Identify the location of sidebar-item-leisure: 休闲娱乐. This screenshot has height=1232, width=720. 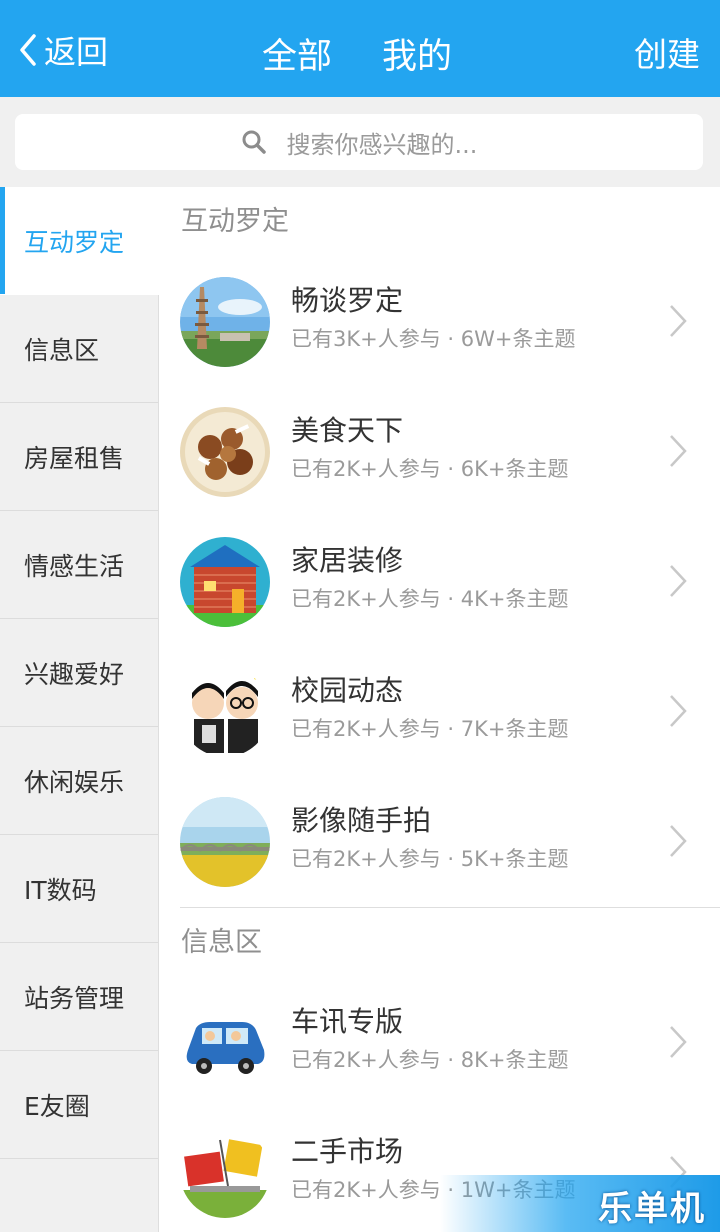
(79, 781).